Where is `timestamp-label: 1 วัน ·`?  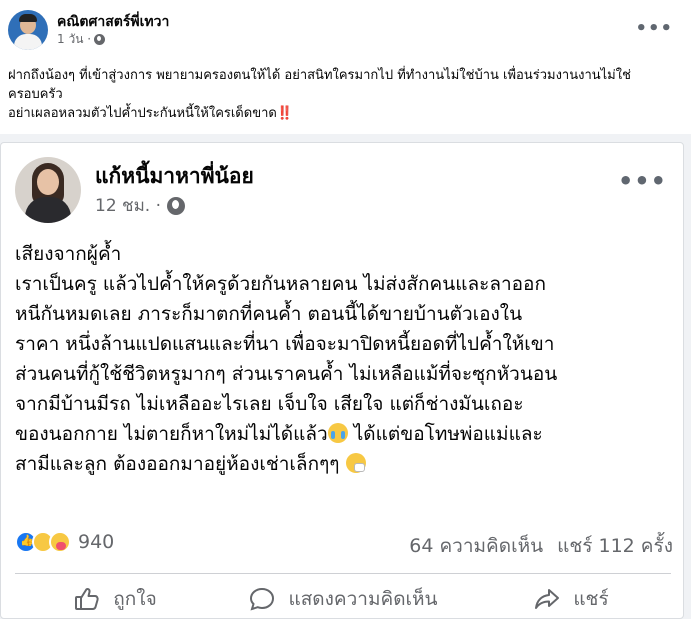 timestamp-label: 1 วัน · is located at coordinates (74, 39).